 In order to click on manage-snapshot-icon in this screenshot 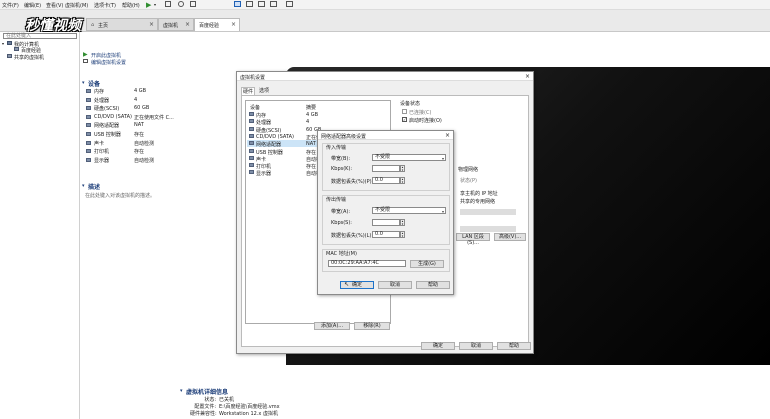, I will do `click(193, 4)`.